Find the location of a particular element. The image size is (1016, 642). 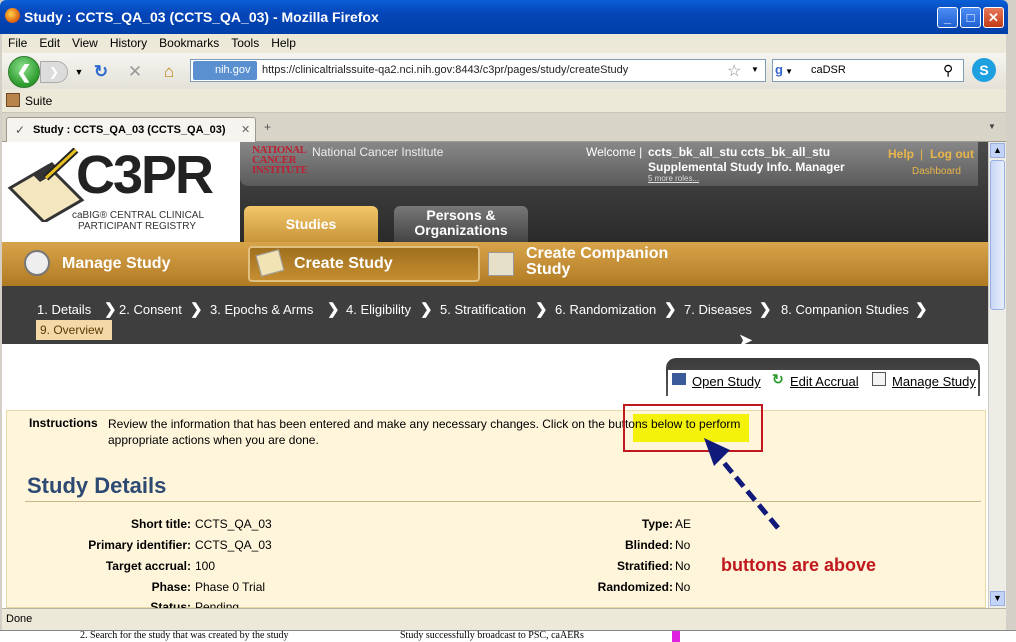

bookmark-suite: Suite is located at coordinates (38, 101).